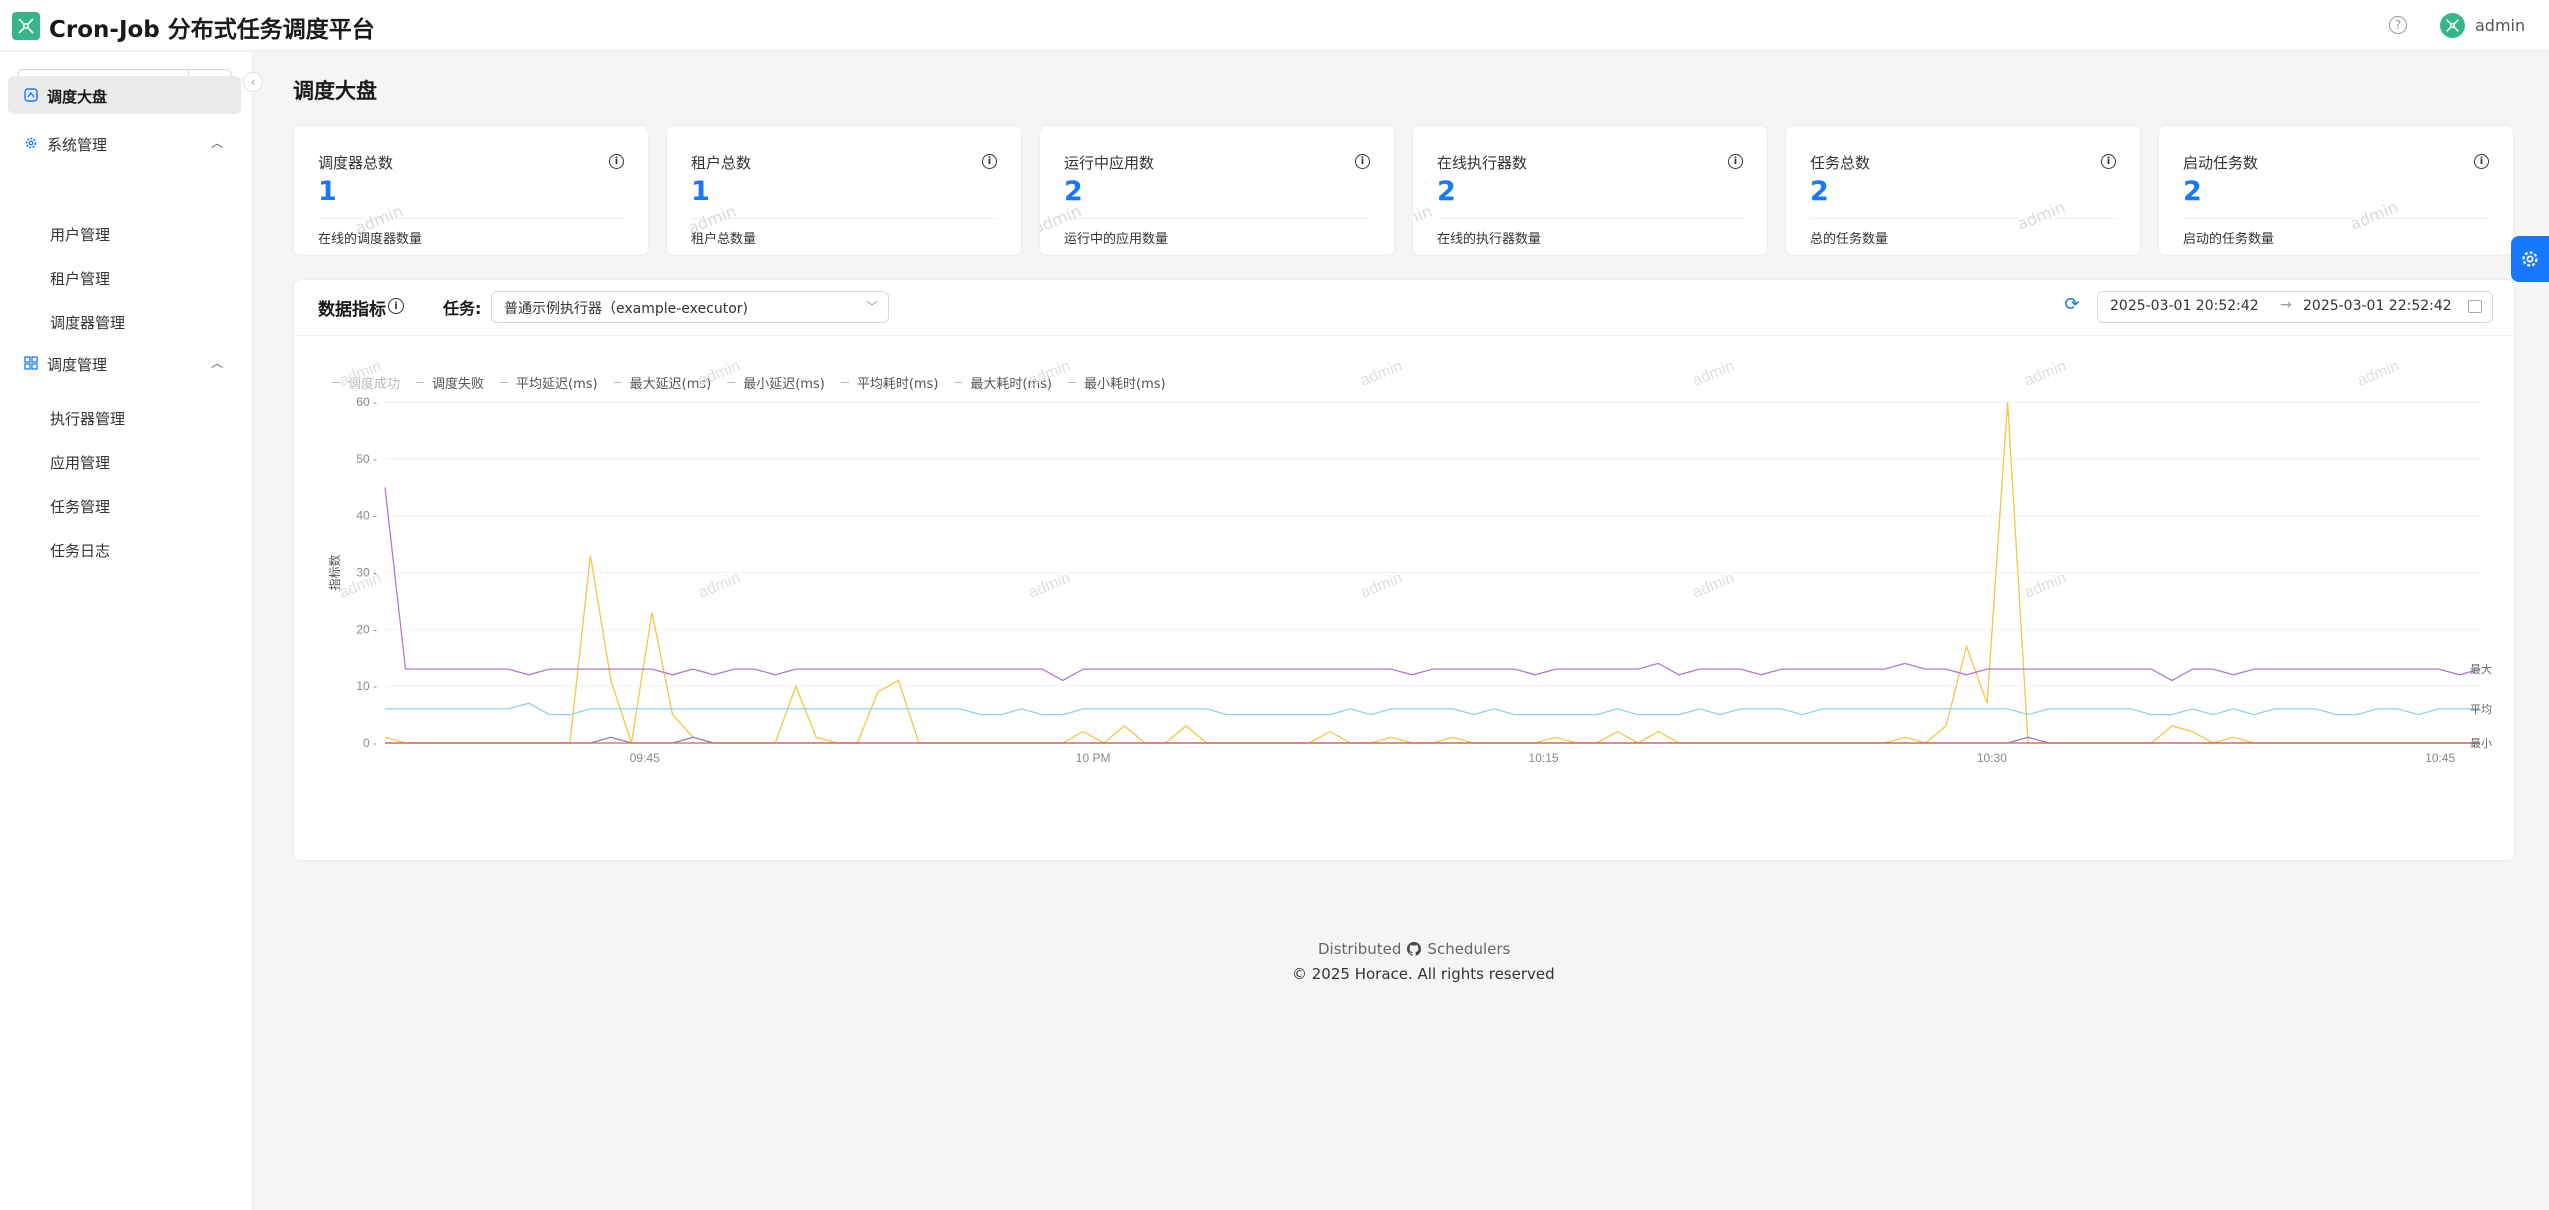 The image size is (2549, 1210). I want to click on dashboard-icon, so click(31, 95).